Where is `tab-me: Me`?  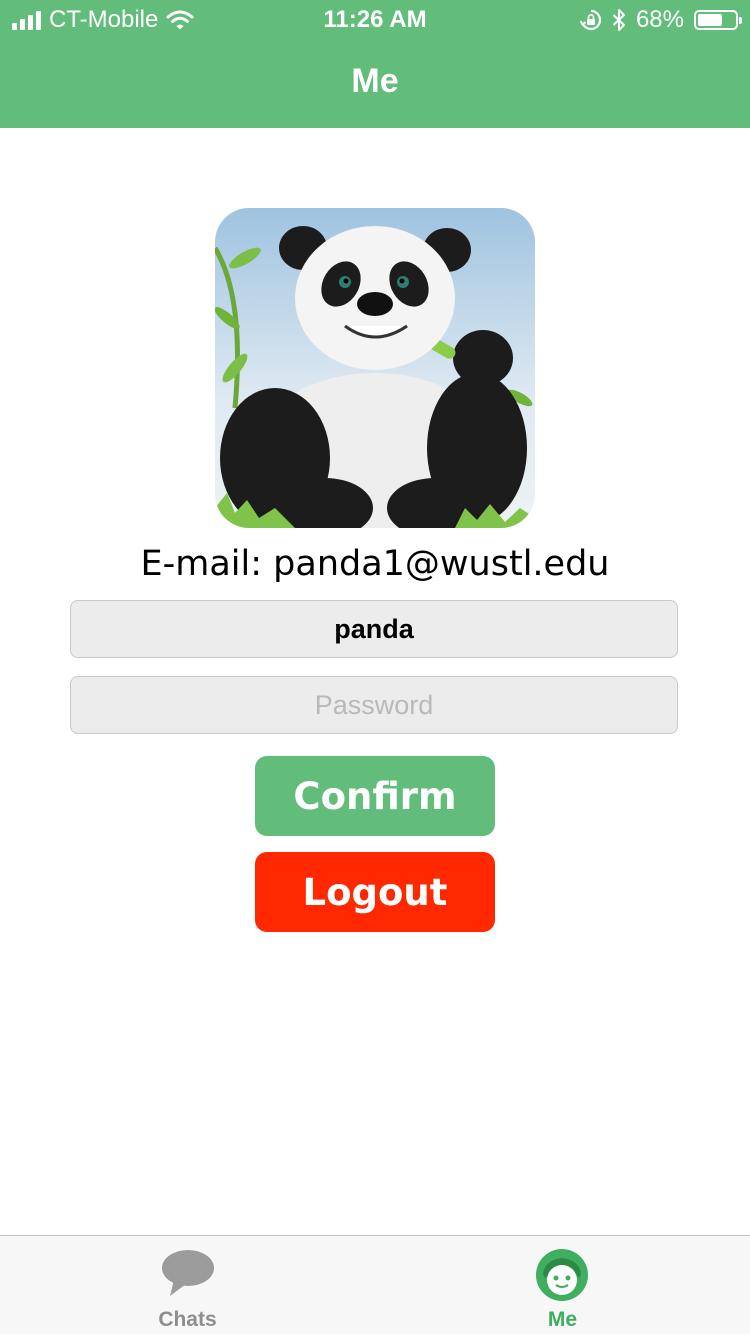 tab-me: Me is located at coordinates (562, 1285).